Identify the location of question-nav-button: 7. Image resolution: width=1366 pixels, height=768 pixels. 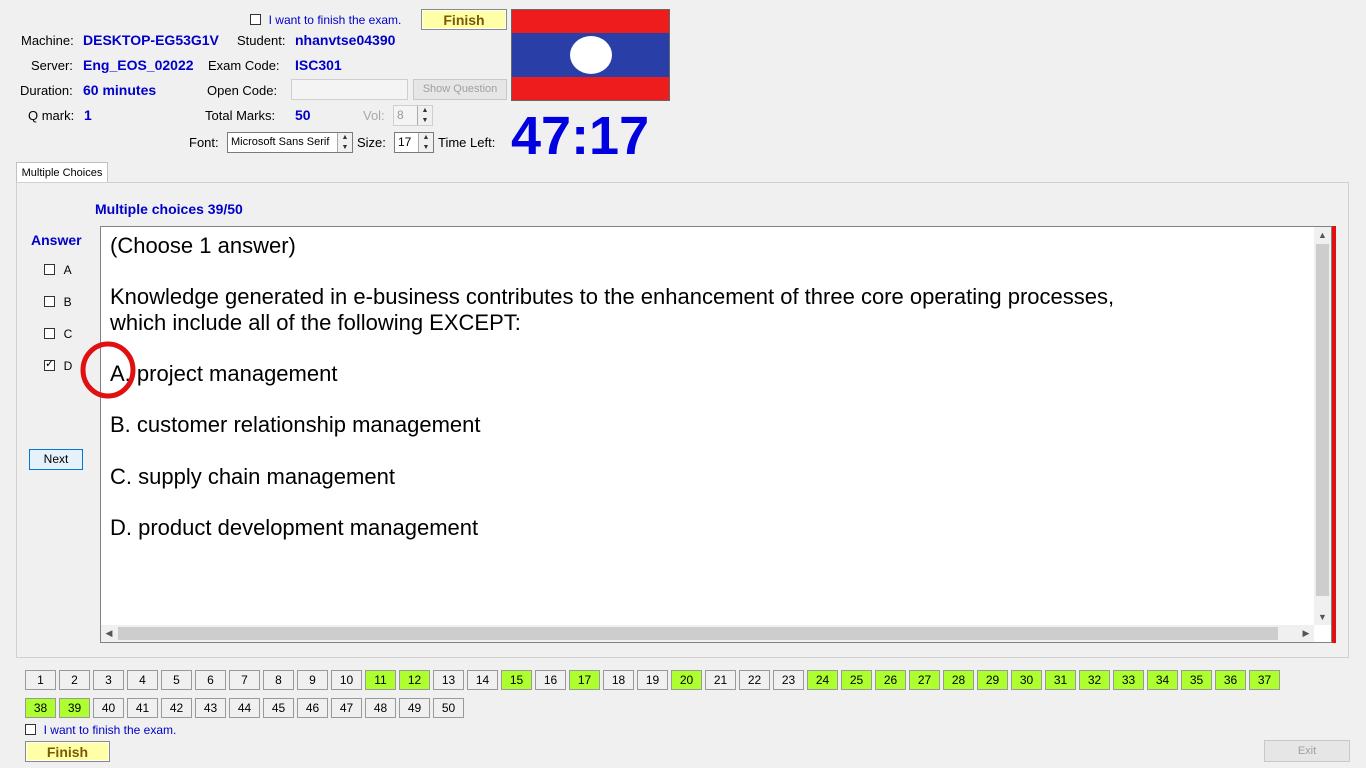
(244, 680).